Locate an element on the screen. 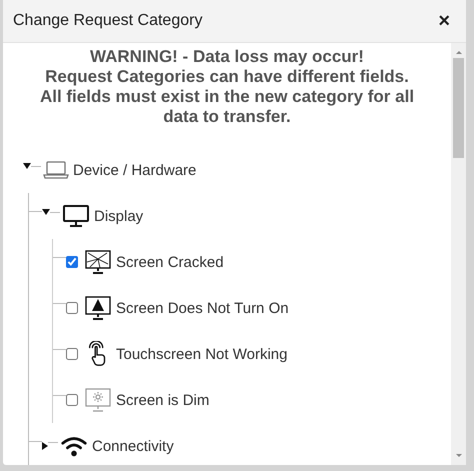 Image resolution: width=474 pixels, height=471 pixels. warning-headline: WARNING! - Data loss may occur! is located at coordinates (227, 57).